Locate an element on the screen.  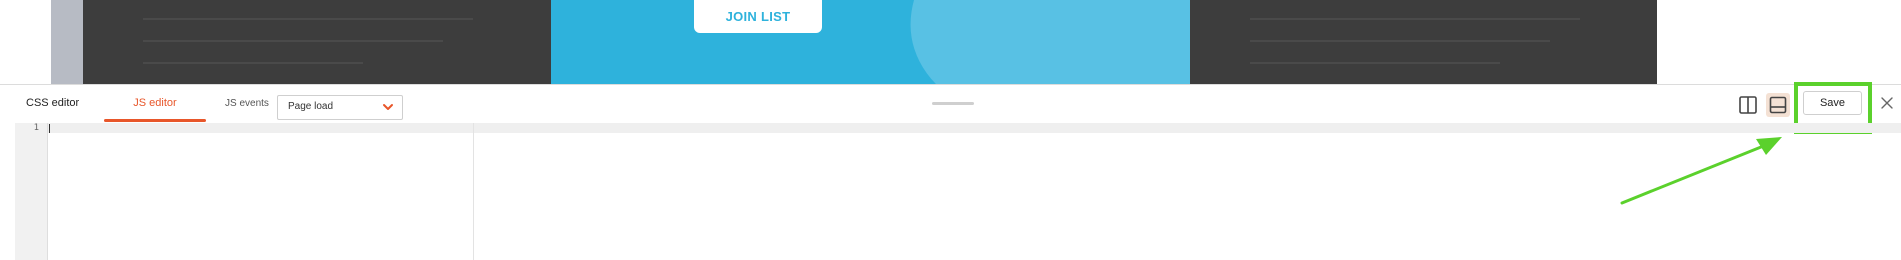
panel-resize-handle is located at coordinates (953, 103).